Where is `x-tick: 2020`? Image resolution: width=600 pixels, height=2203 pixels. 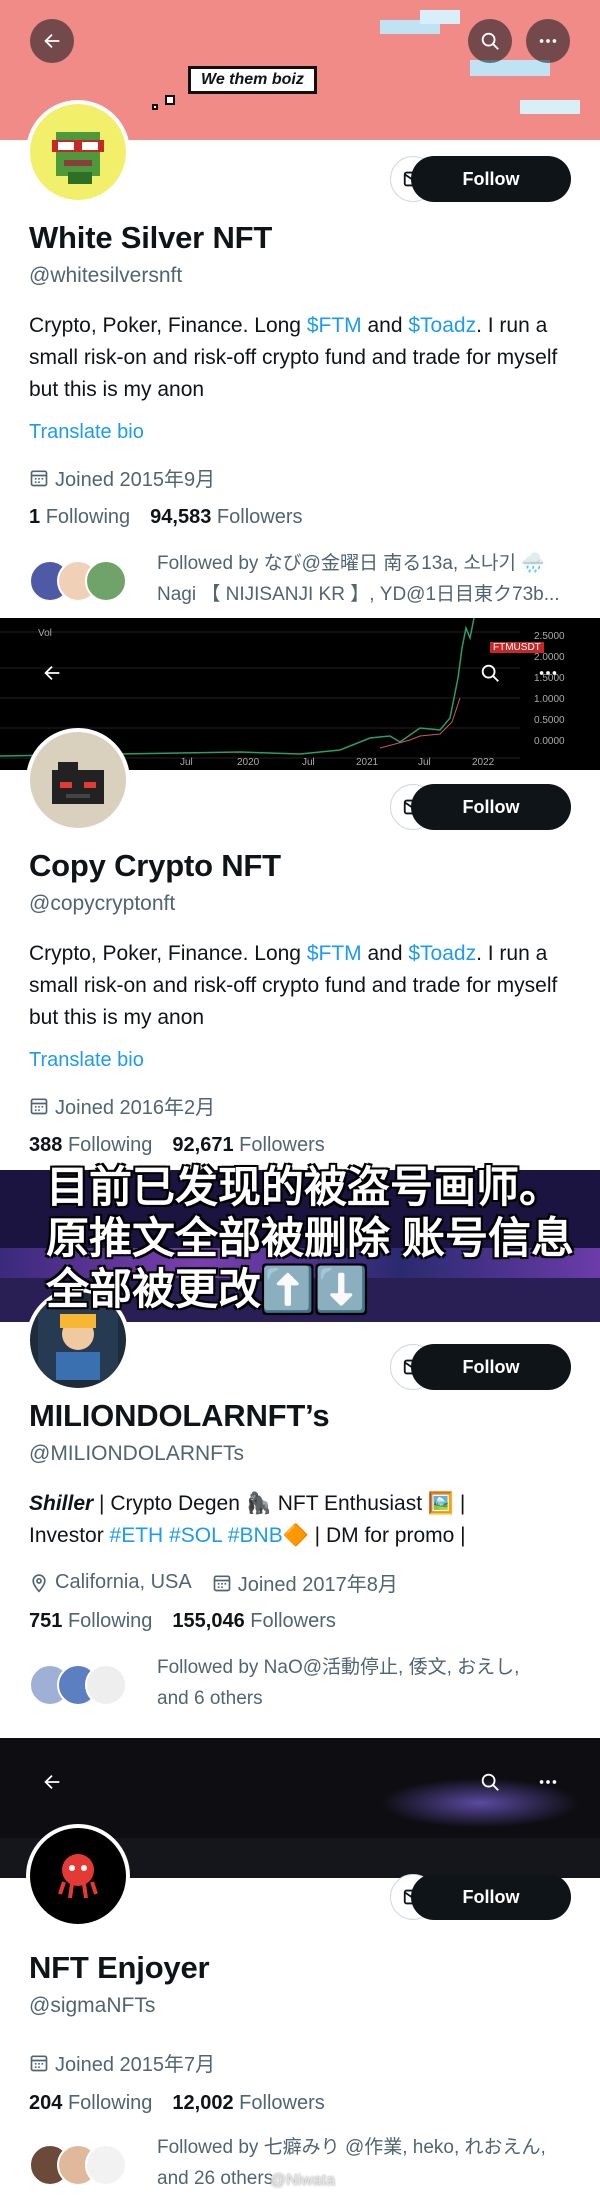
x-tick: 2020 is located at coordinates (248, 762).